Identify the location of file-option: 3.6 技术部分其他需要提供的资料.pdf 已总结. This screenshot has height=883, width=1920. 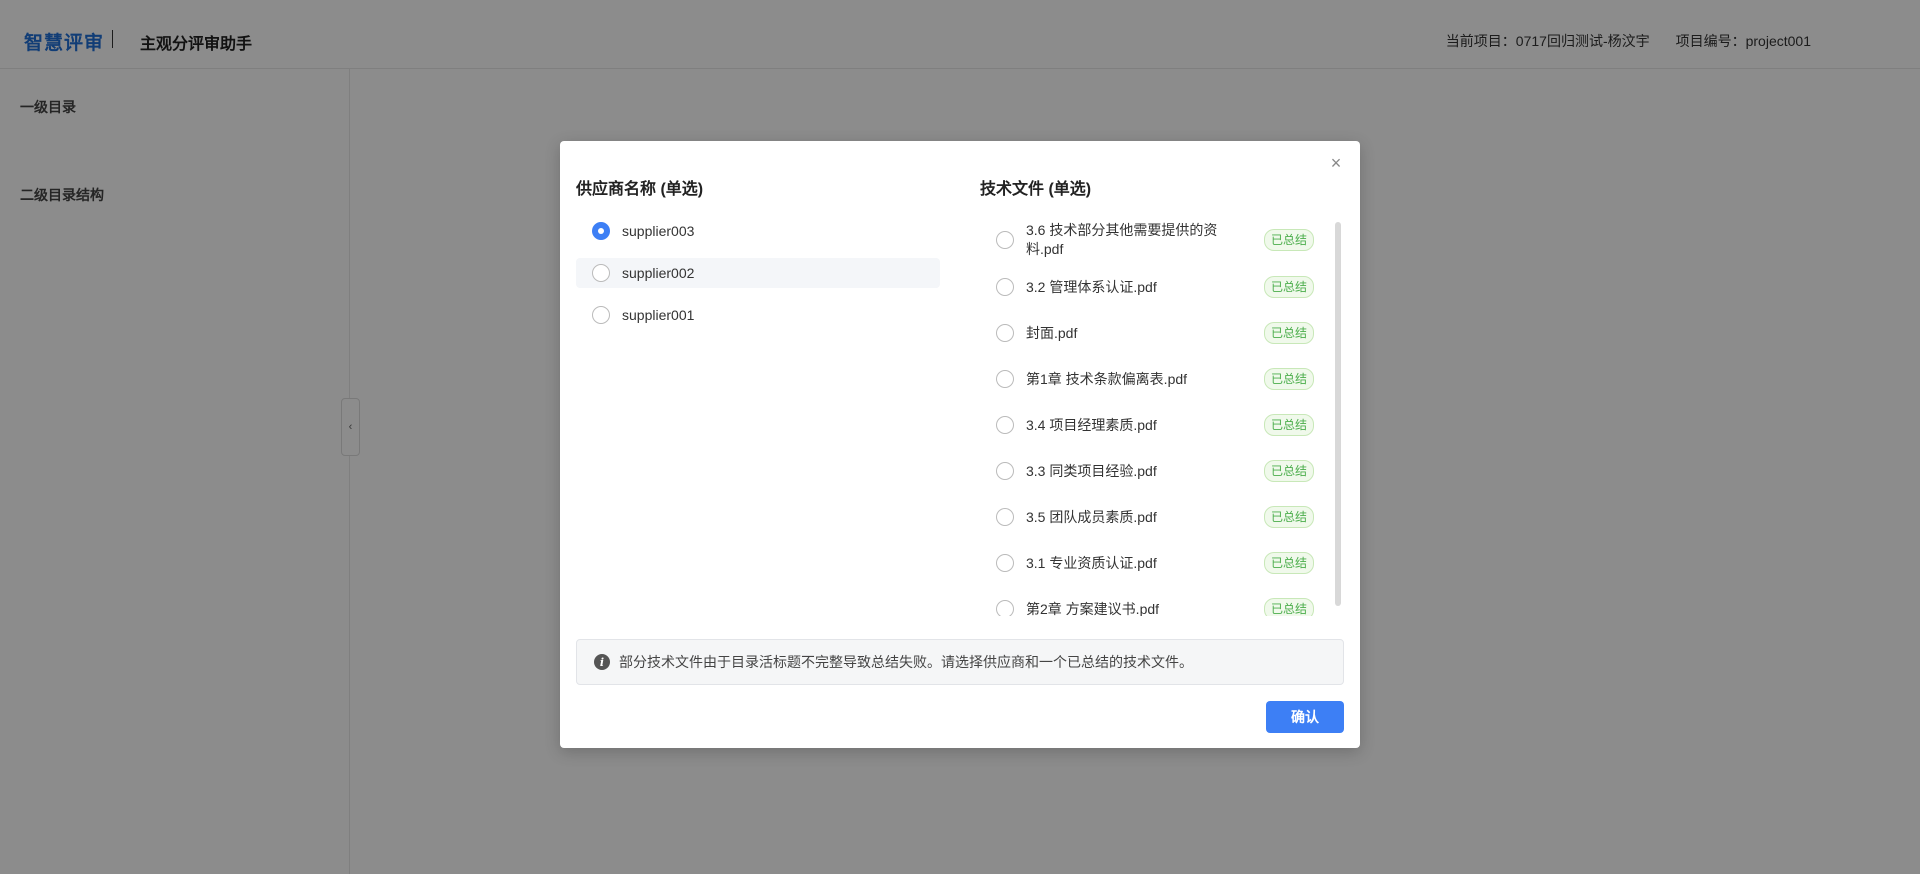
(1152, 240).